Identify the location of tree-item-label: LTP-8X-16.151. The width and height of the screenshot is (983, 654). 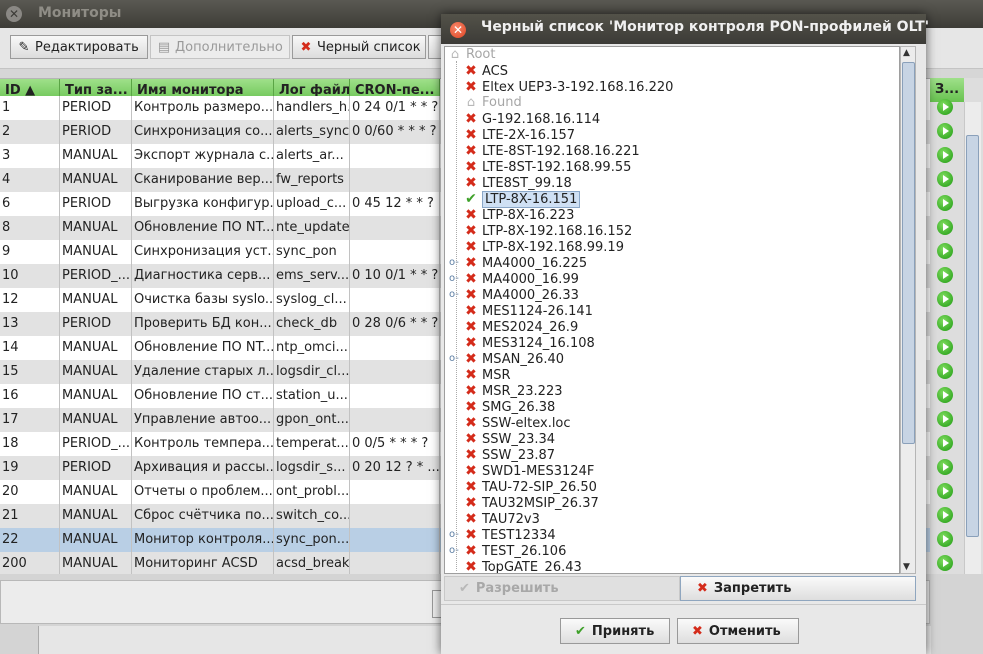
(531, 199).